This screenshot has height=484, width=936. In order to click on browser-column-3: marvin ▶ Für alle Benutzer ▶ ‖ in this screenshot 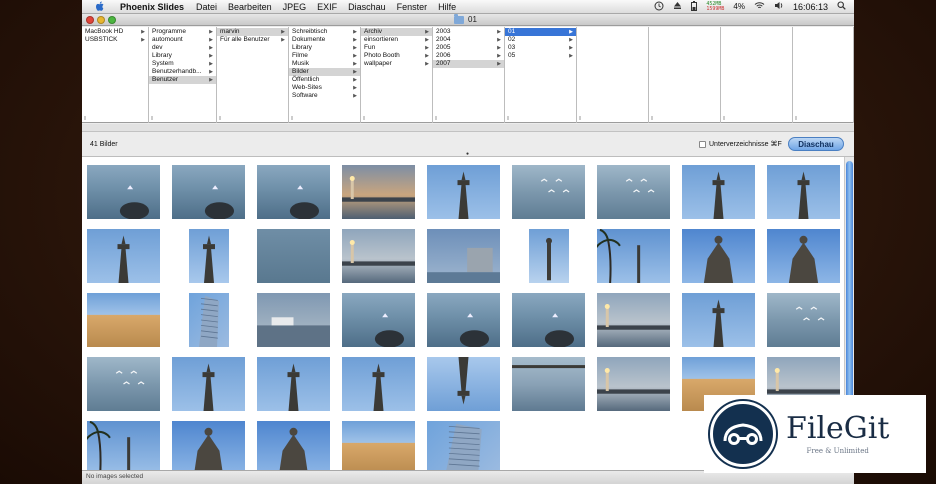, I will do `click(253, 75)`.